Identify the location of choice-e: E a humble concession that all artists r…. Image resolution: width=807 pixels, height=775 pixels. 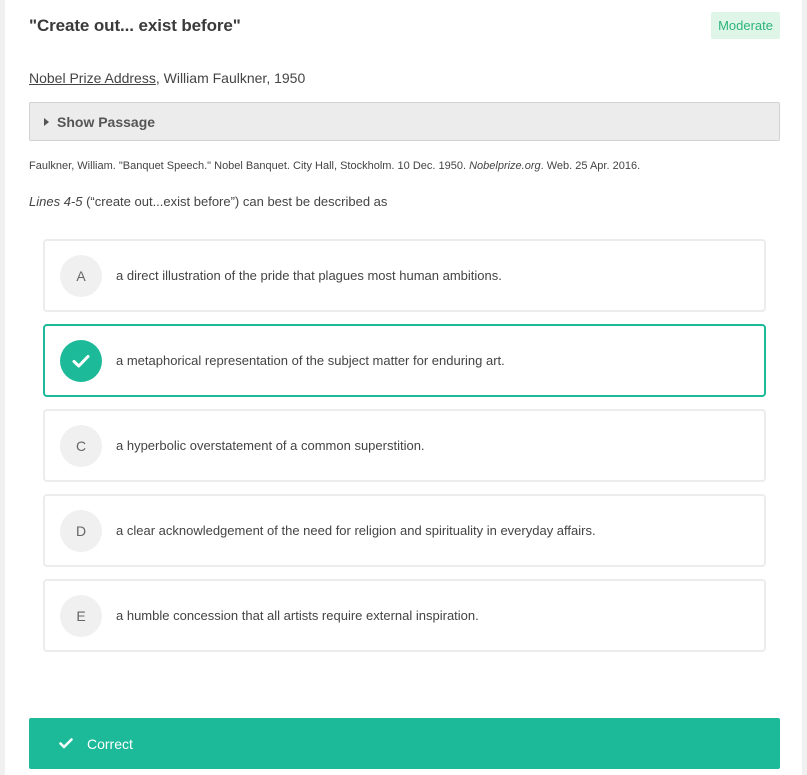
(404, 615).